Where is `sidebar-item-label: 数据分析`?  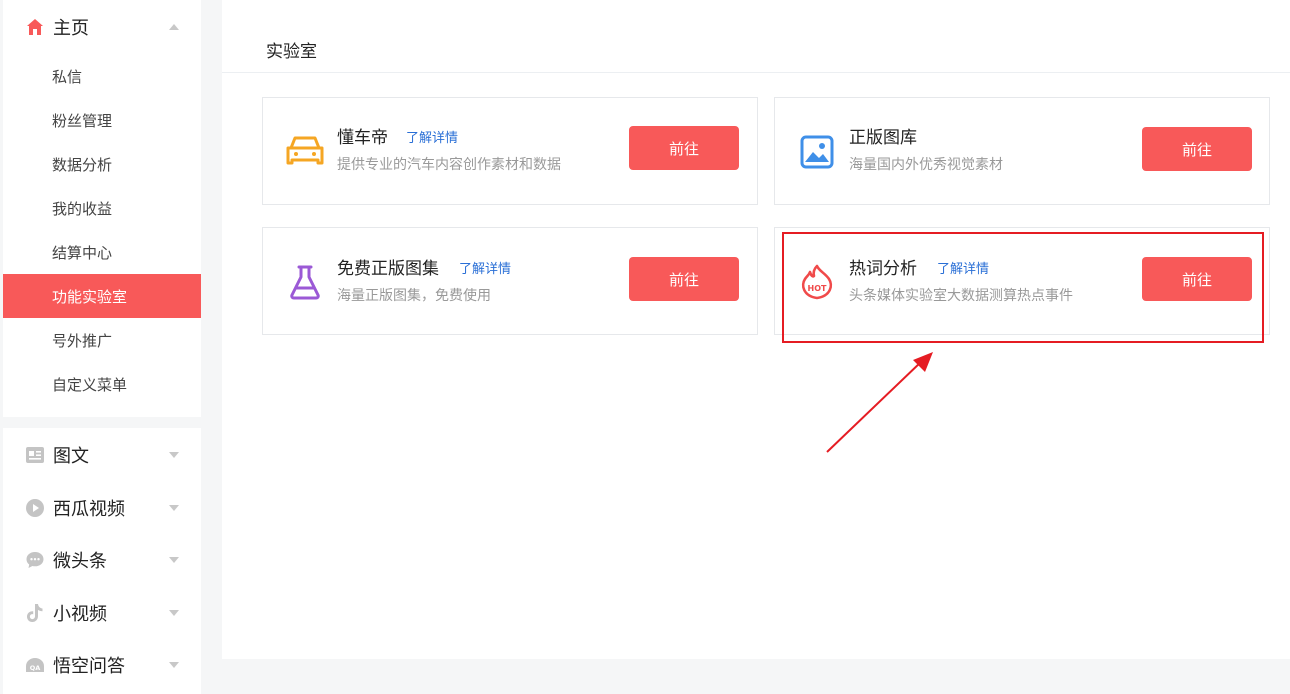
sidebar-item-label: 数据分析 is located at coordinates (82, 164).